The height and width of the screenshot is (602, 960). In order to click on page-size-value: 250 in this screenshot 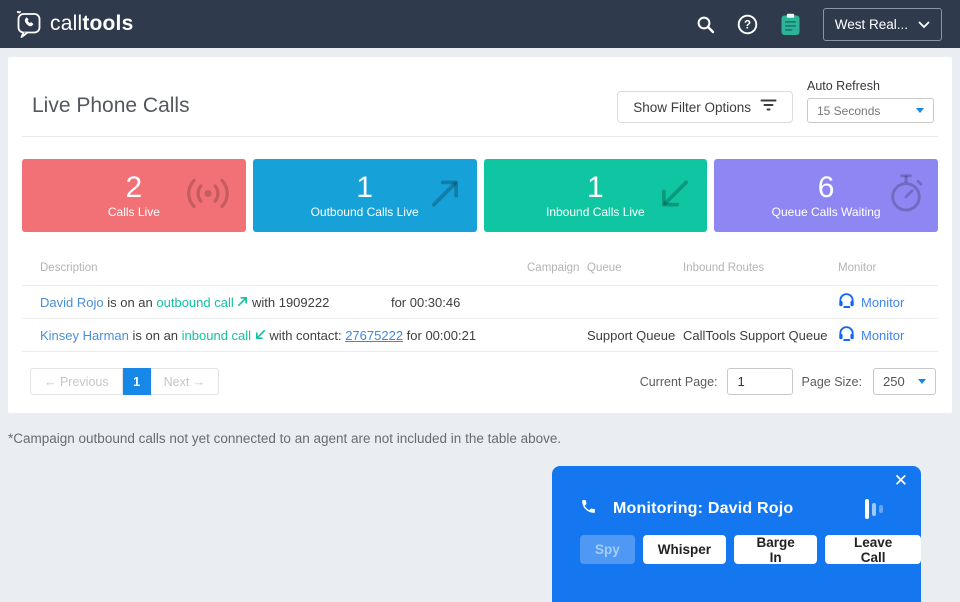, I will do `click(894, 381)`.